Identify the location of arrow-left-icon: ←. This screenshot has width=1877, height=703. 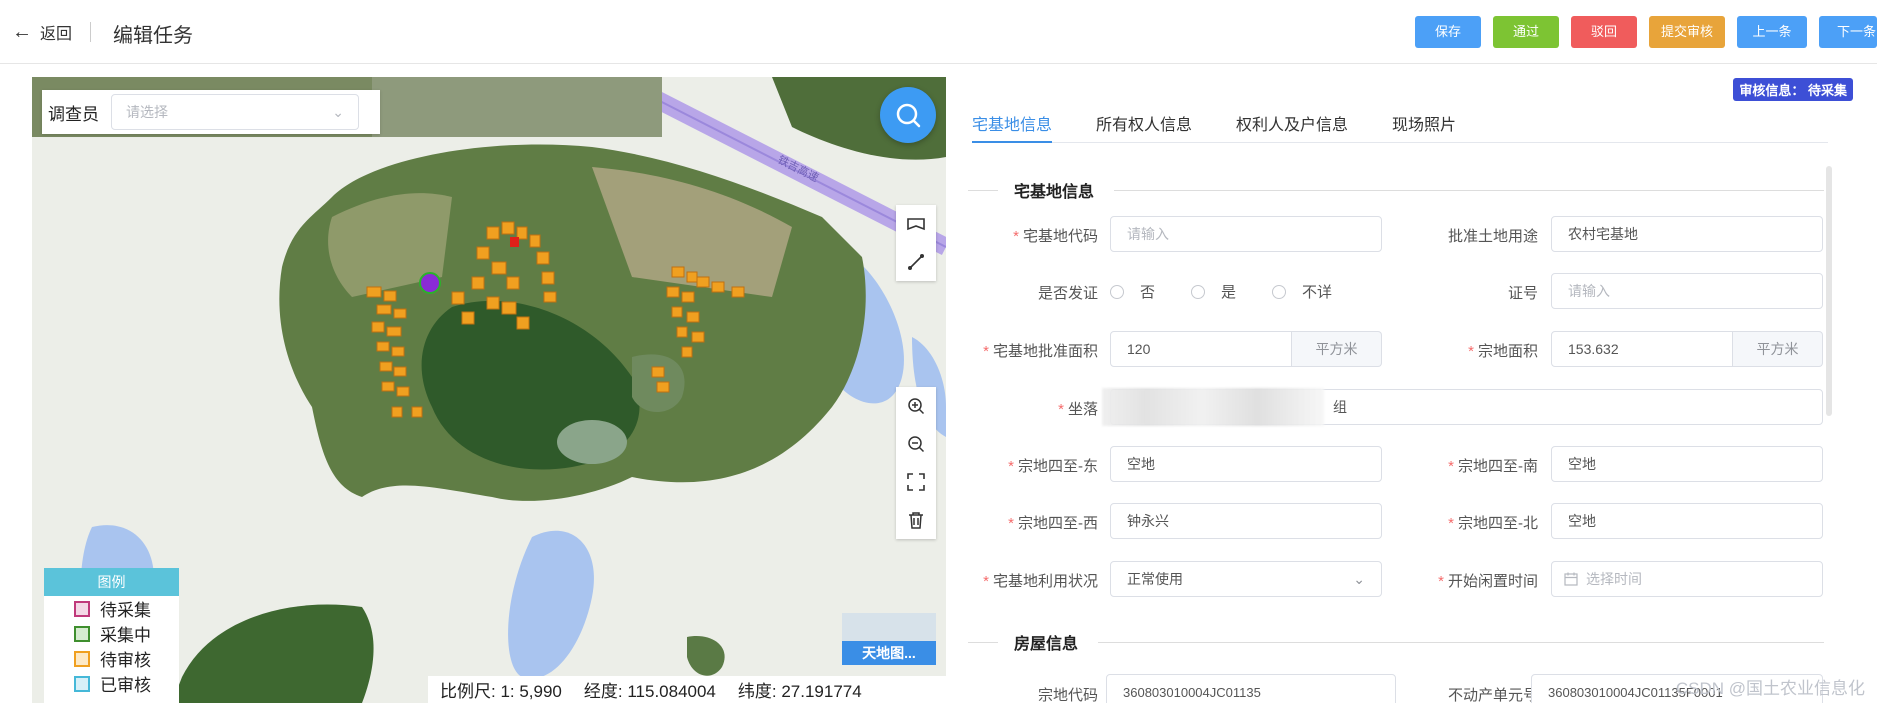
(22, 32).